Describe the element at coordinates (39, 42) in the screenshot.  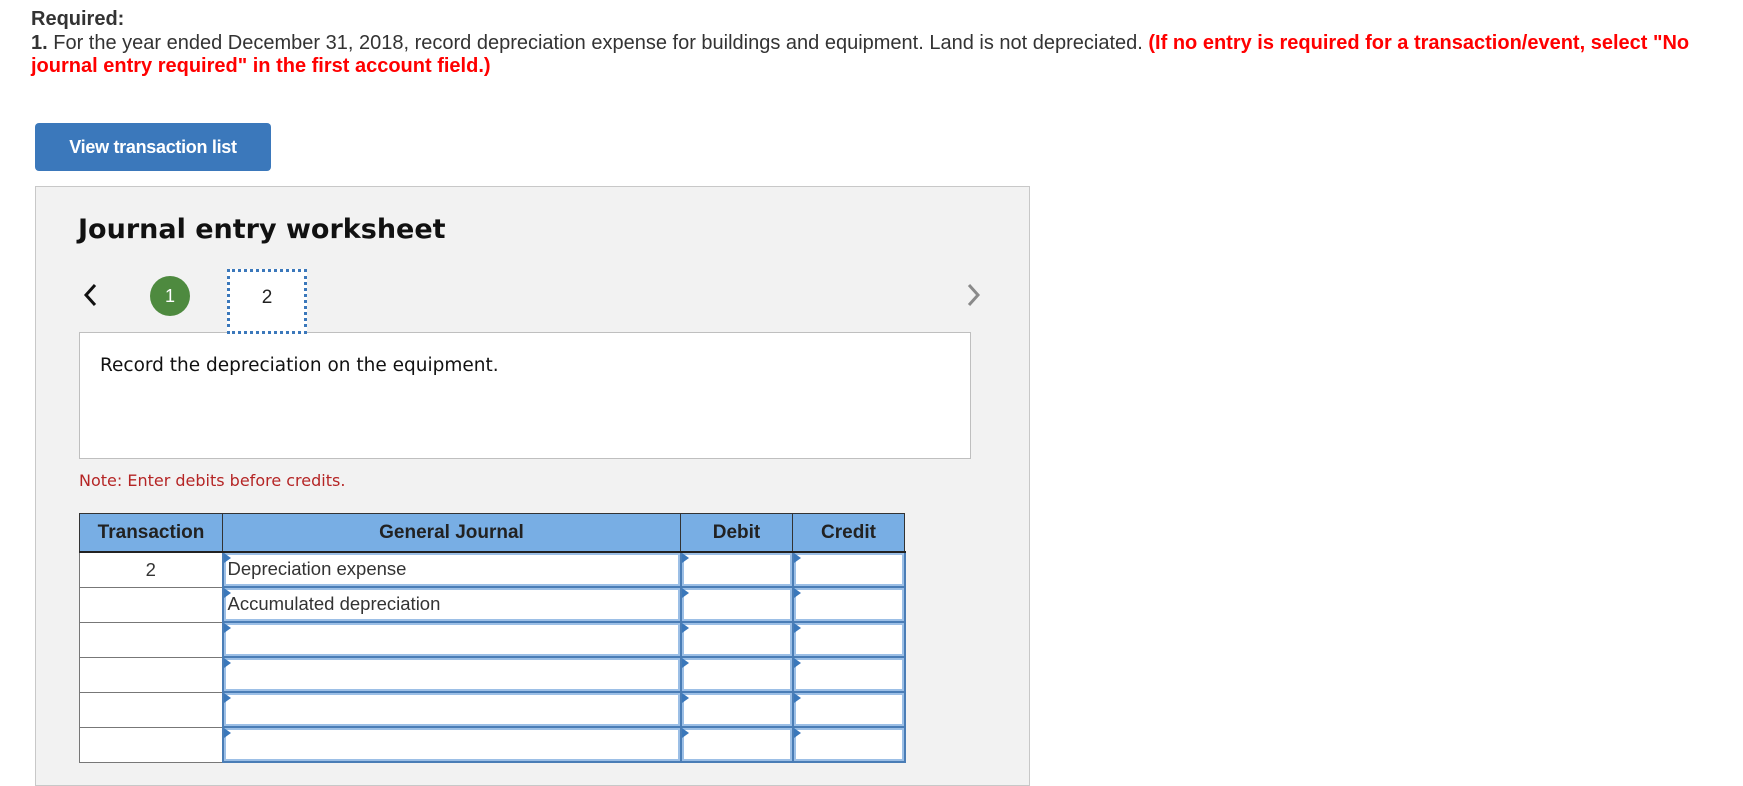
I see `item-number: 1.` at that location.